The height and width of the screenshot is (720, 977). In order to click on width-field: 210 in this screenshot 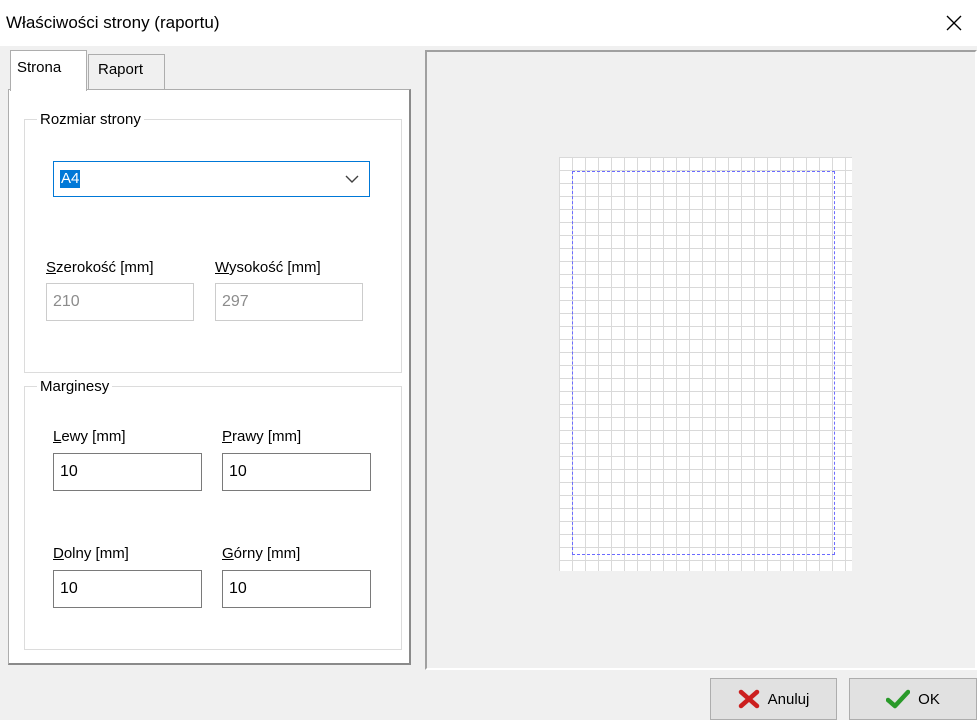, I will do `click(120, 302)`.